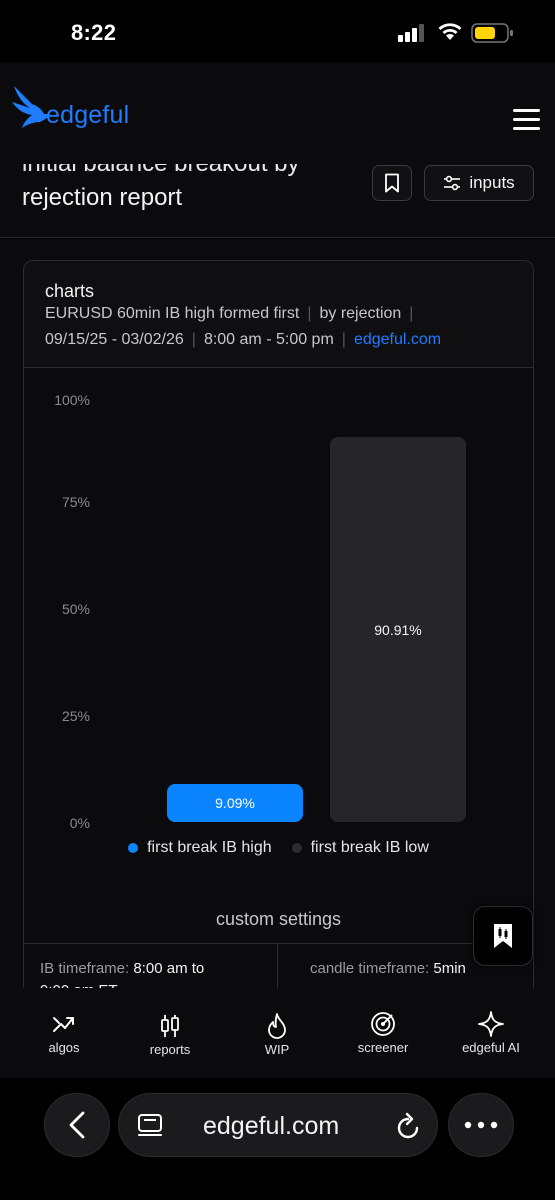  Describe the element at coordinates (271, 1126) in the screenshot. I see `url-text: edgeful.com` at that location.